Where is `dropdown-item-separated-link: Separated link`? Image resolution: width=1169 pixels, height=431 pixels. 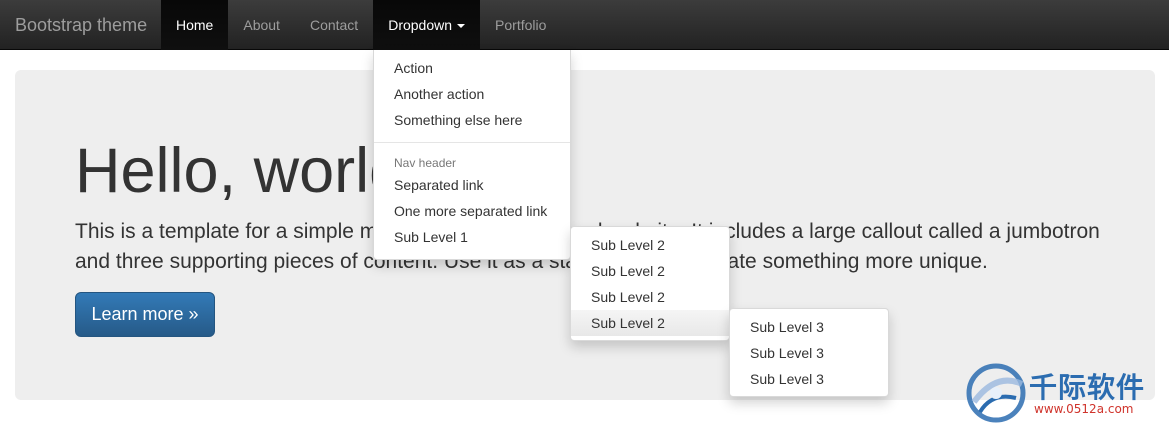 dropdown-item-separated-link: Separated link is located at coordinates (472, 185).